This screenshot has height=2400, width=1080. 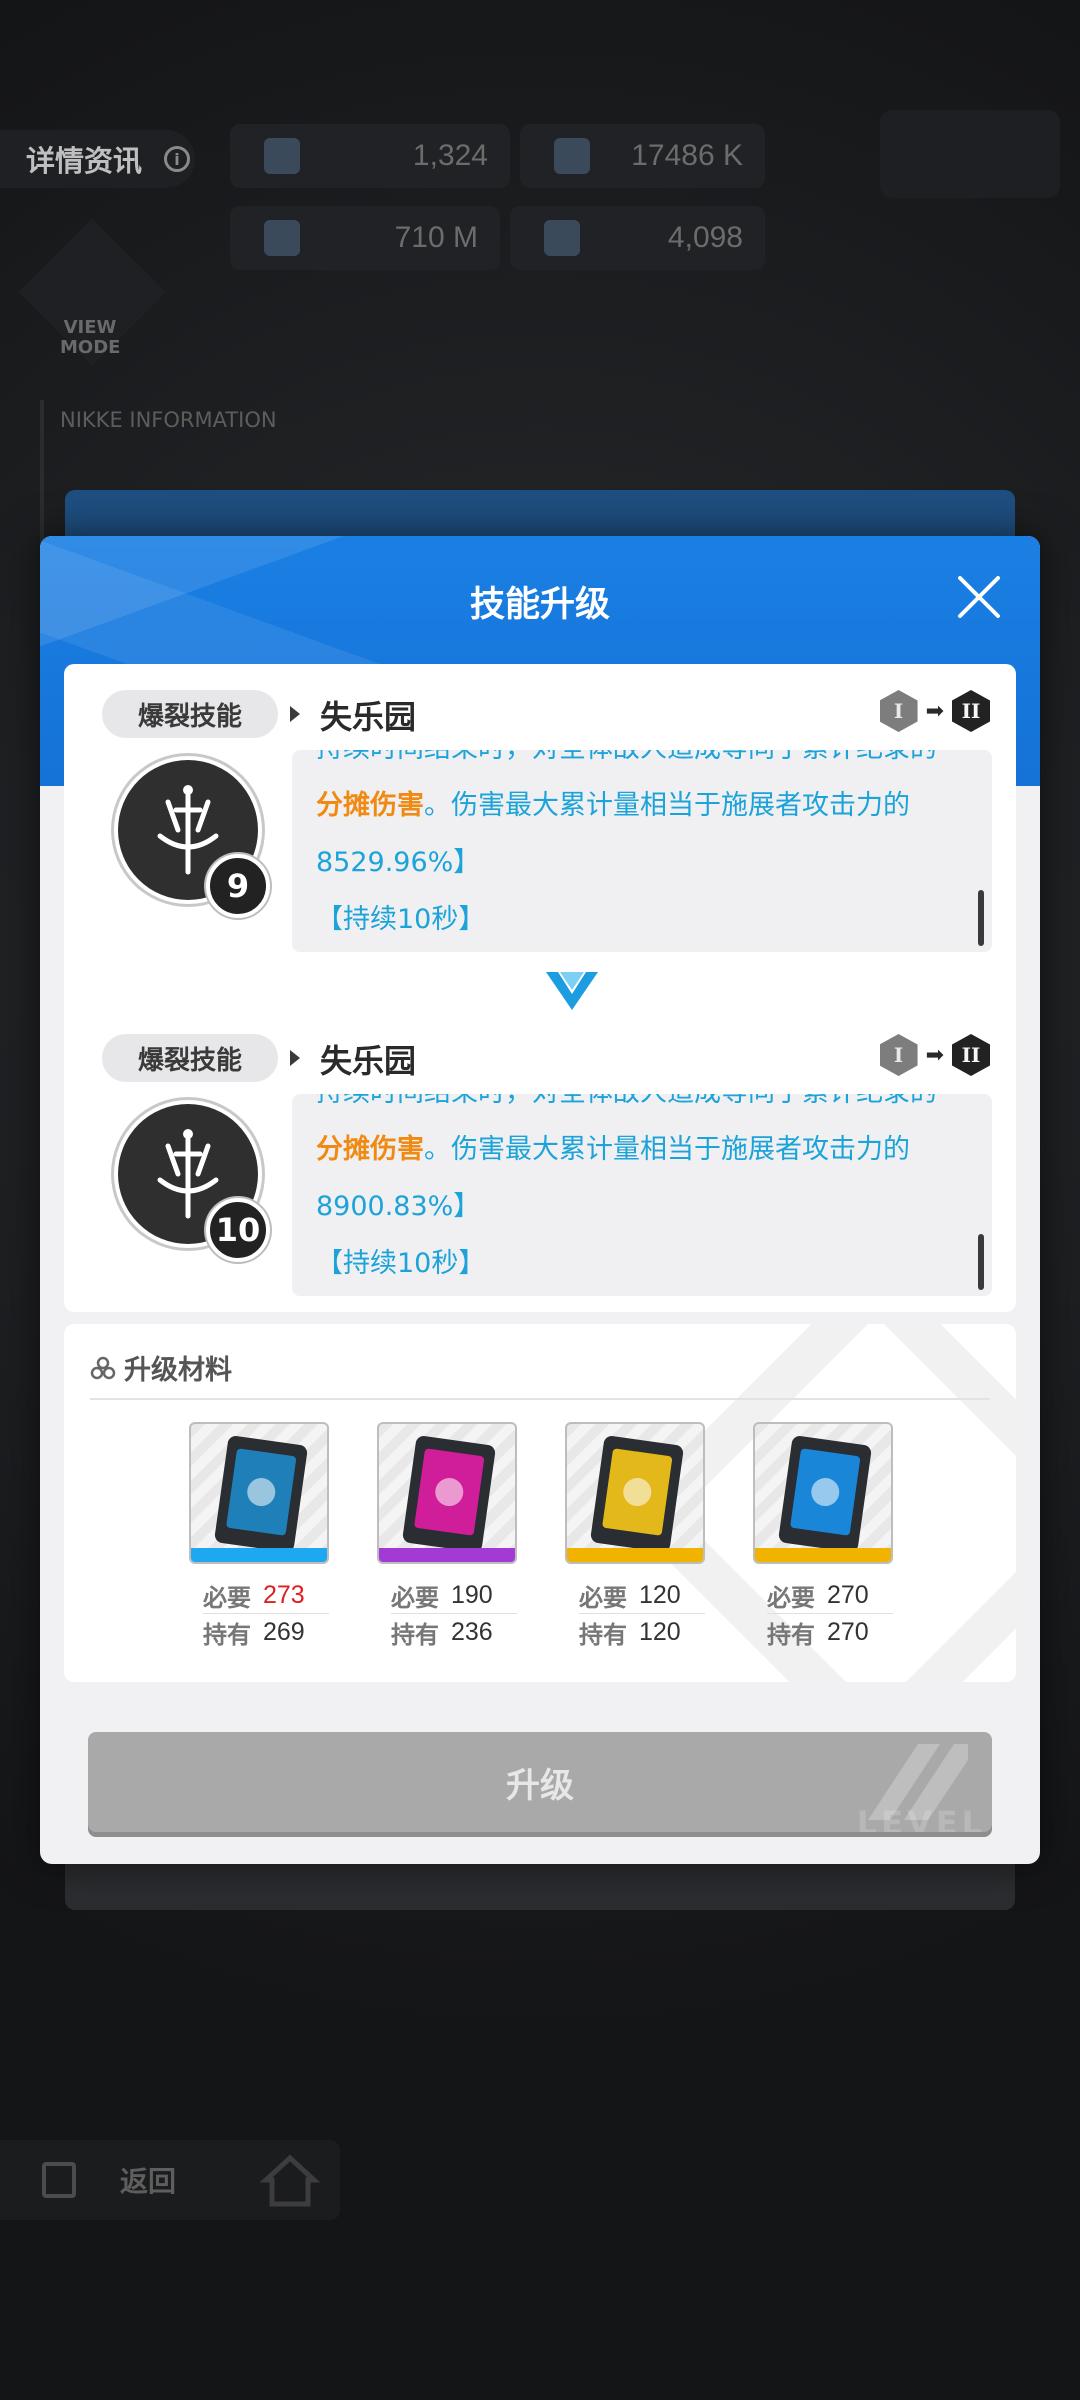 What do you see at coordinates (90, 337) in the screenshot?
I see `view-mode-label: VIEW MODE` at bounding box center [90, 337].